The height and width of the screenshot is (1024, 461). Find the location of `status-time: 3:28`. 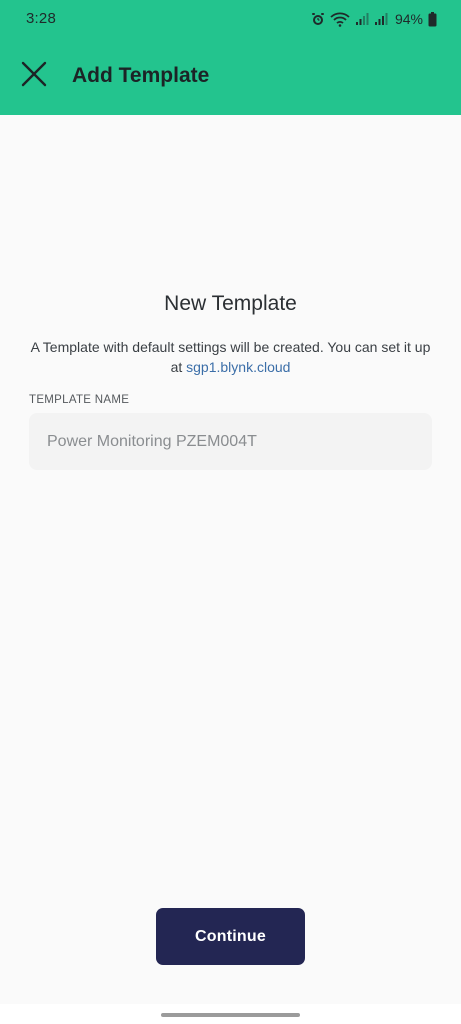

status-time: 3:28 is located at coordinates (41, 18).